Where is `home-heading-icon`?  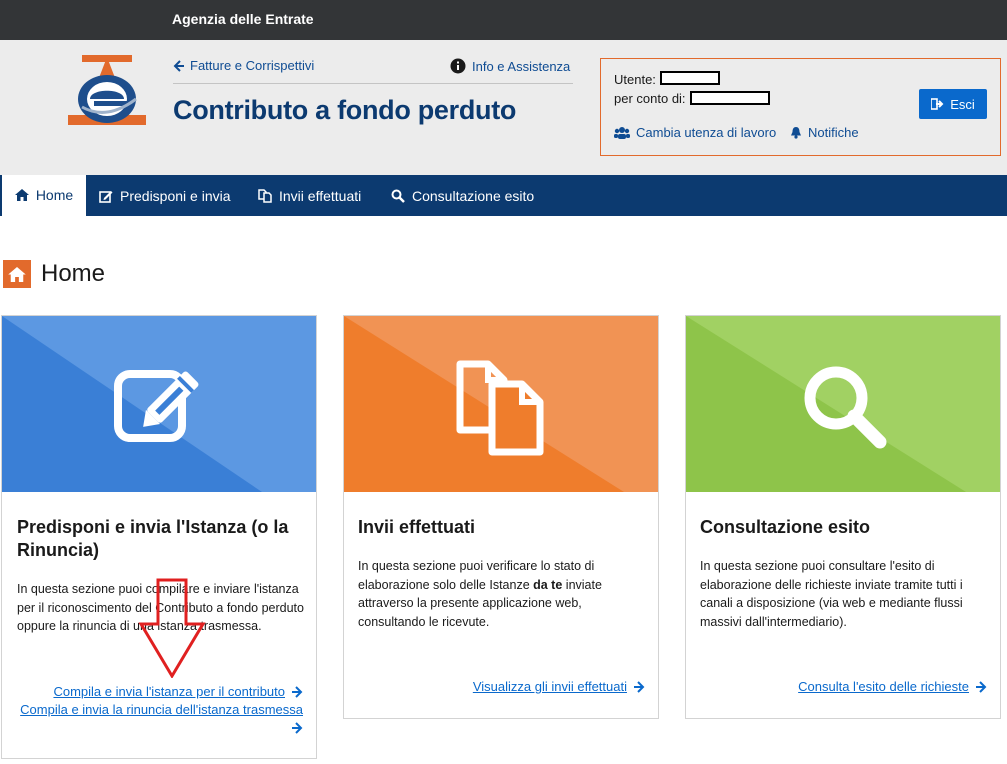 home-heading-icon is located at coordinates (17, 274).